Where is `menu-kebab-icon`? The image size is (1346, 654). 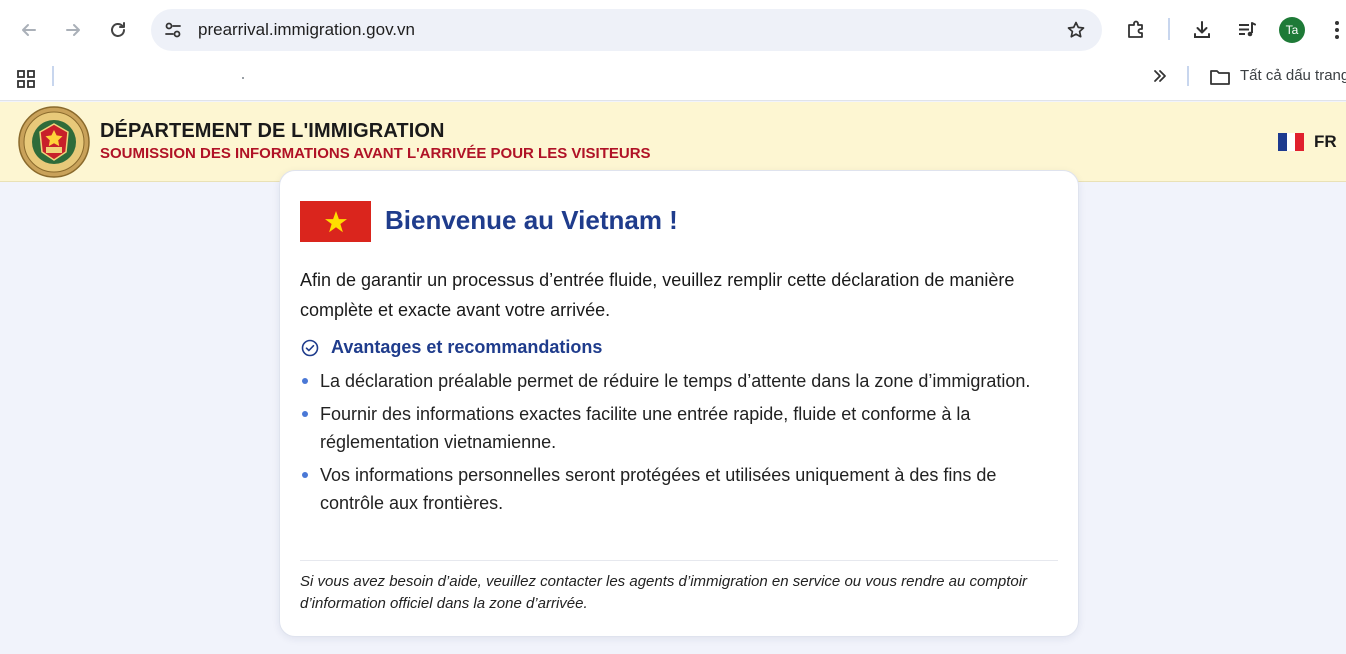 menu-kebab-icon is located at coordinates (1334, 30).